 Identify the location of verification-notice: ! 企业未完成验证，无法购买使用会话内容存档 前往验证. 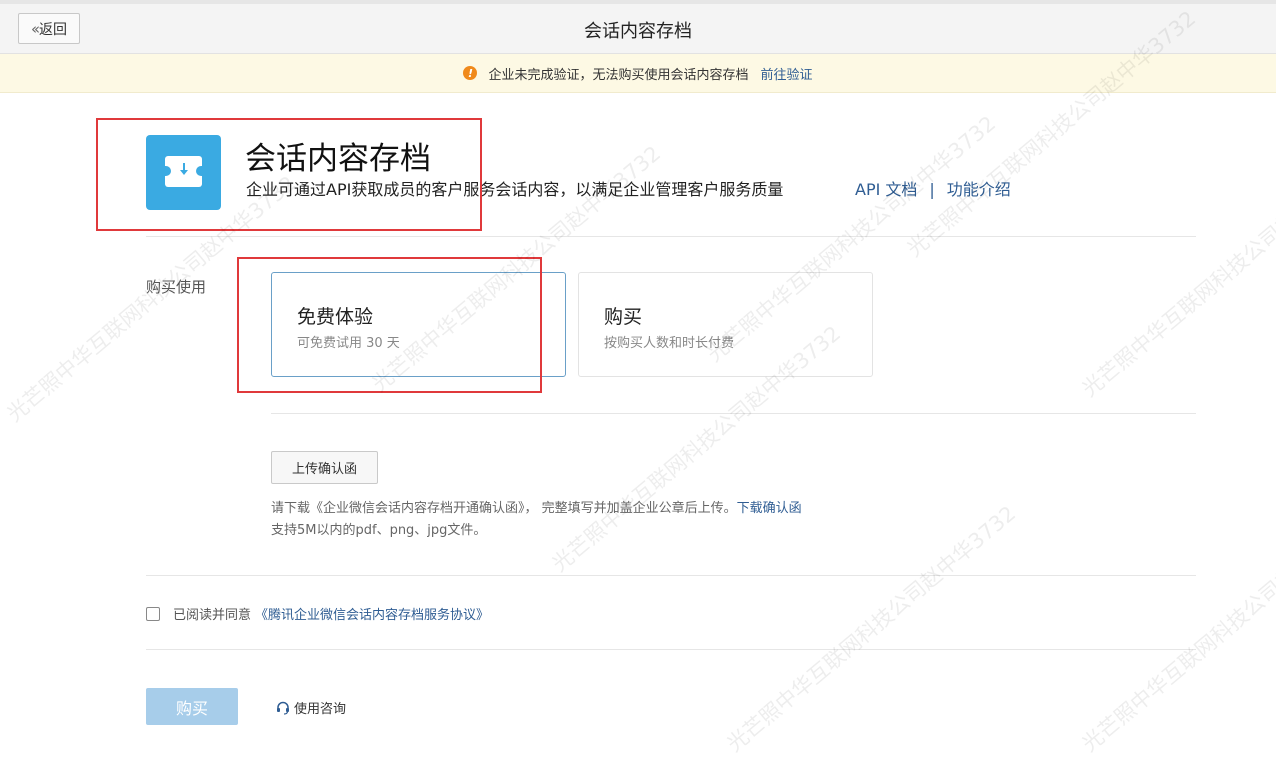
(638, 73).